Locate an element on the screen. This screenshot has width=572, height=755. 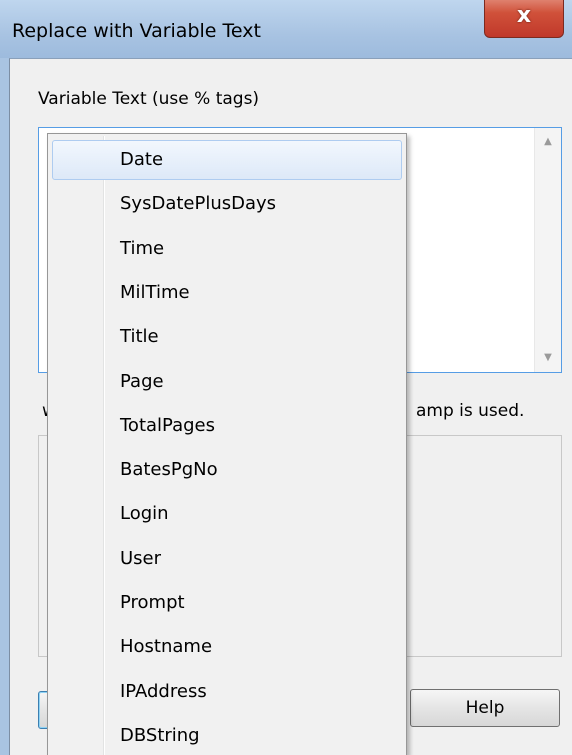
stamp-note-trail: amp is used. is located at coordinates (470, 411).